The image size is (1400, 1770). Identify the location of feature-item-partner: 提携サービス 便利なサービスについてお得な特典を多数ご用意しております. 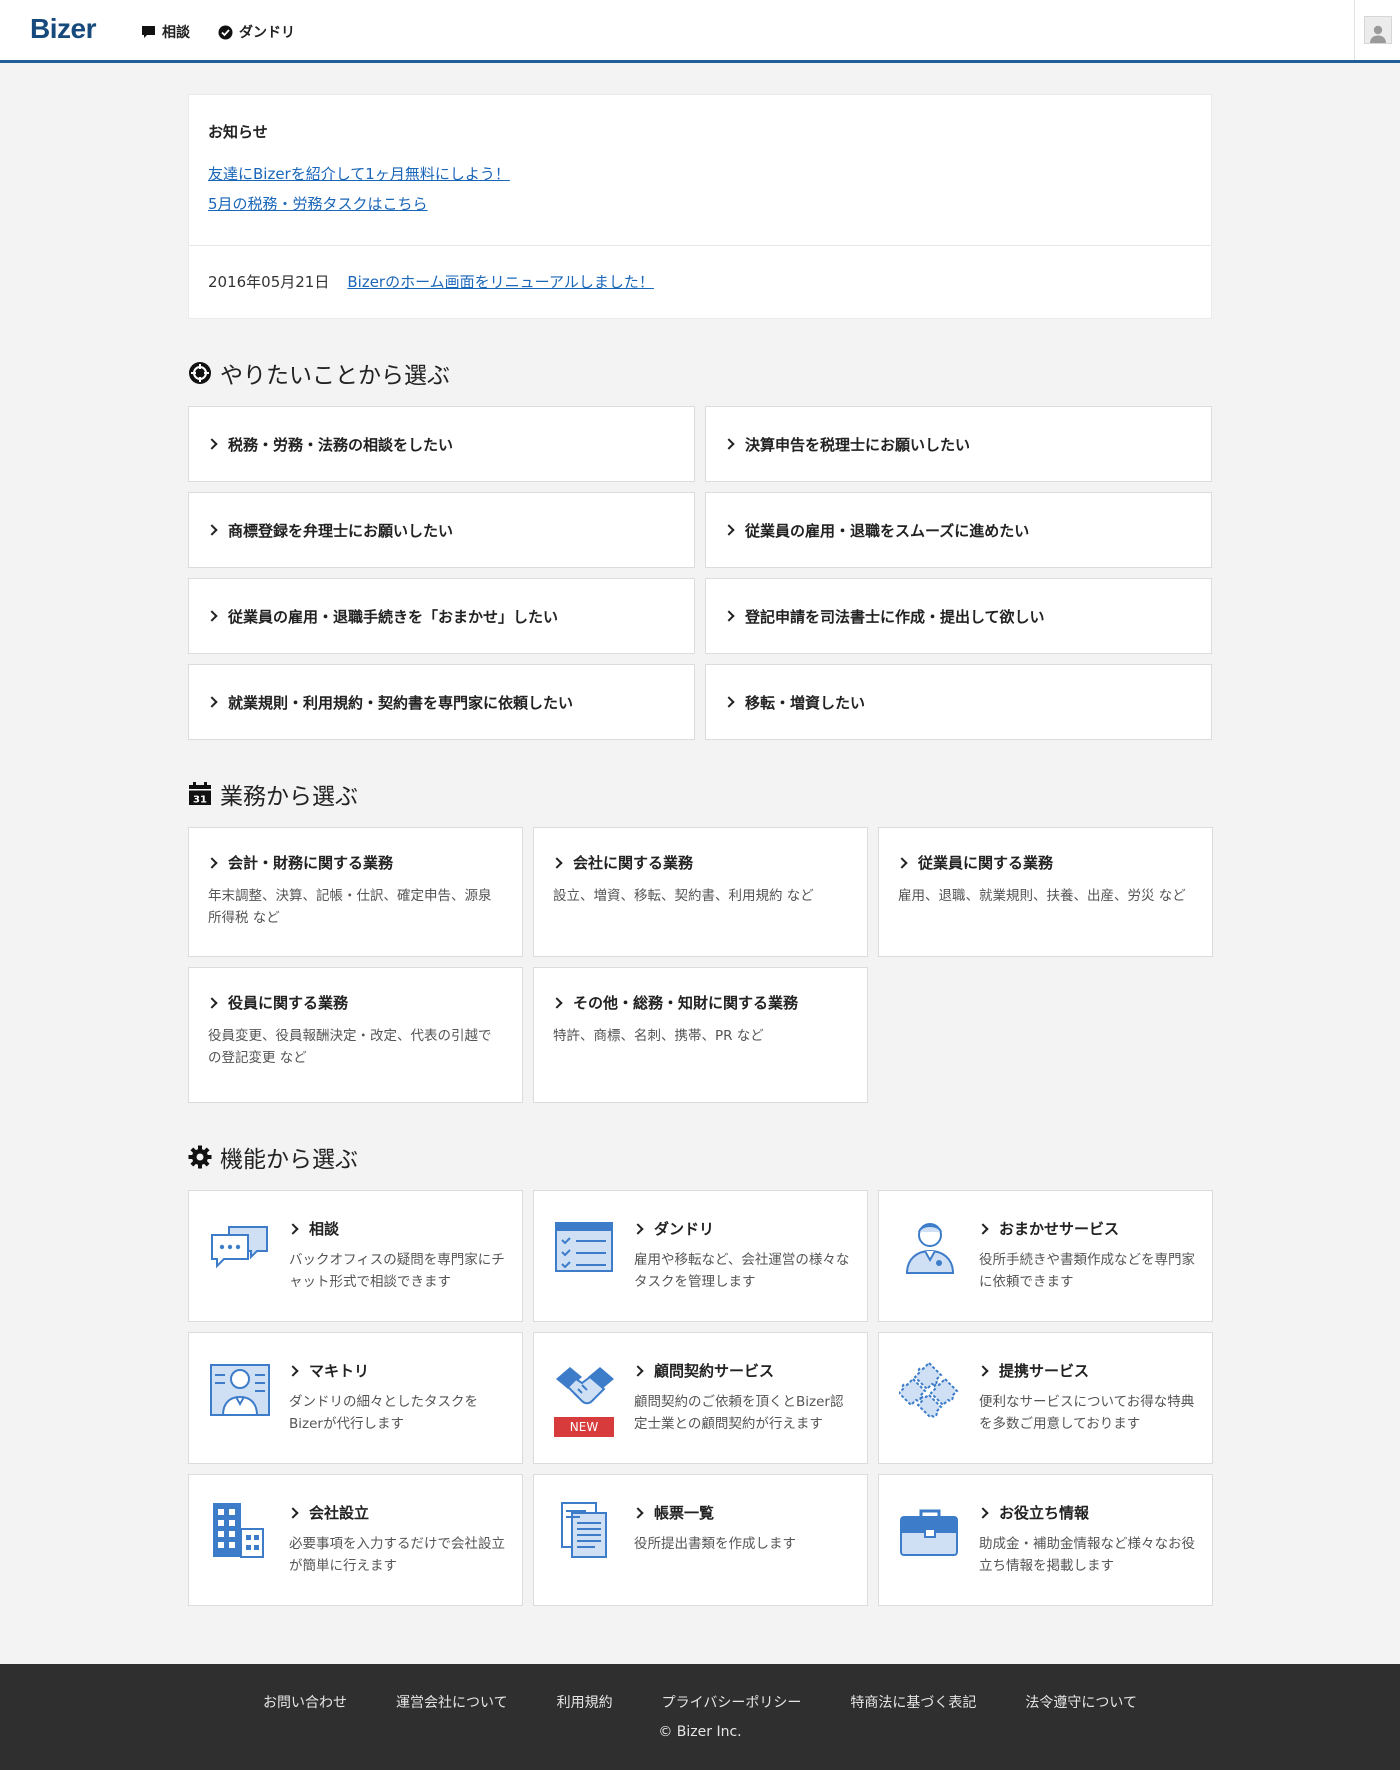
(1045, 1398).